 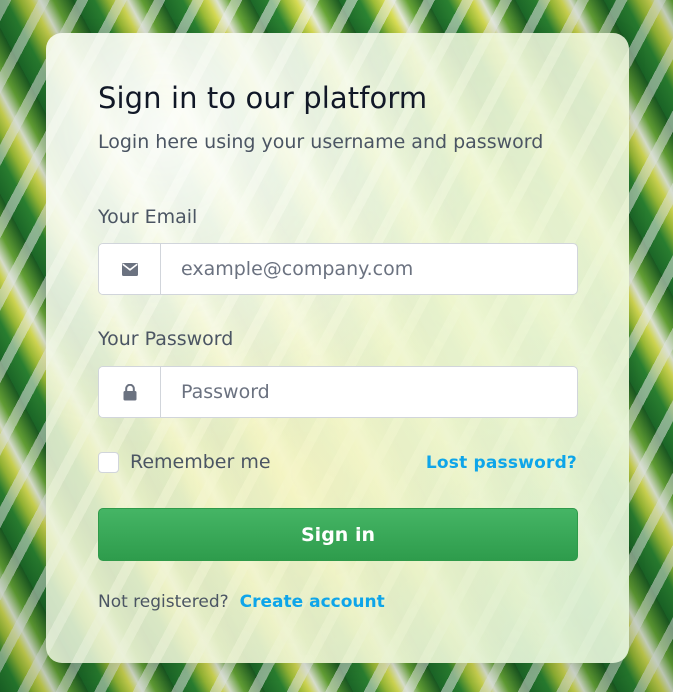 I want to click on register-row: Not registered? Create account, so click(x=241, y=602).